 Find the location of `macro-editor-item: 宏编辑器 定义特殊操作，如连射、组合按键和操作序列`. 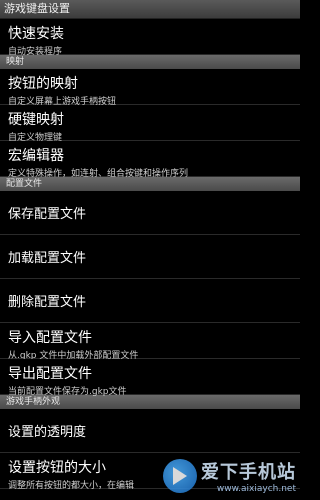

macro-editor-item: 宏编辑器 定义特殊操作，如连射、组合按键和操作序列 is located at coordinates (150, 160).